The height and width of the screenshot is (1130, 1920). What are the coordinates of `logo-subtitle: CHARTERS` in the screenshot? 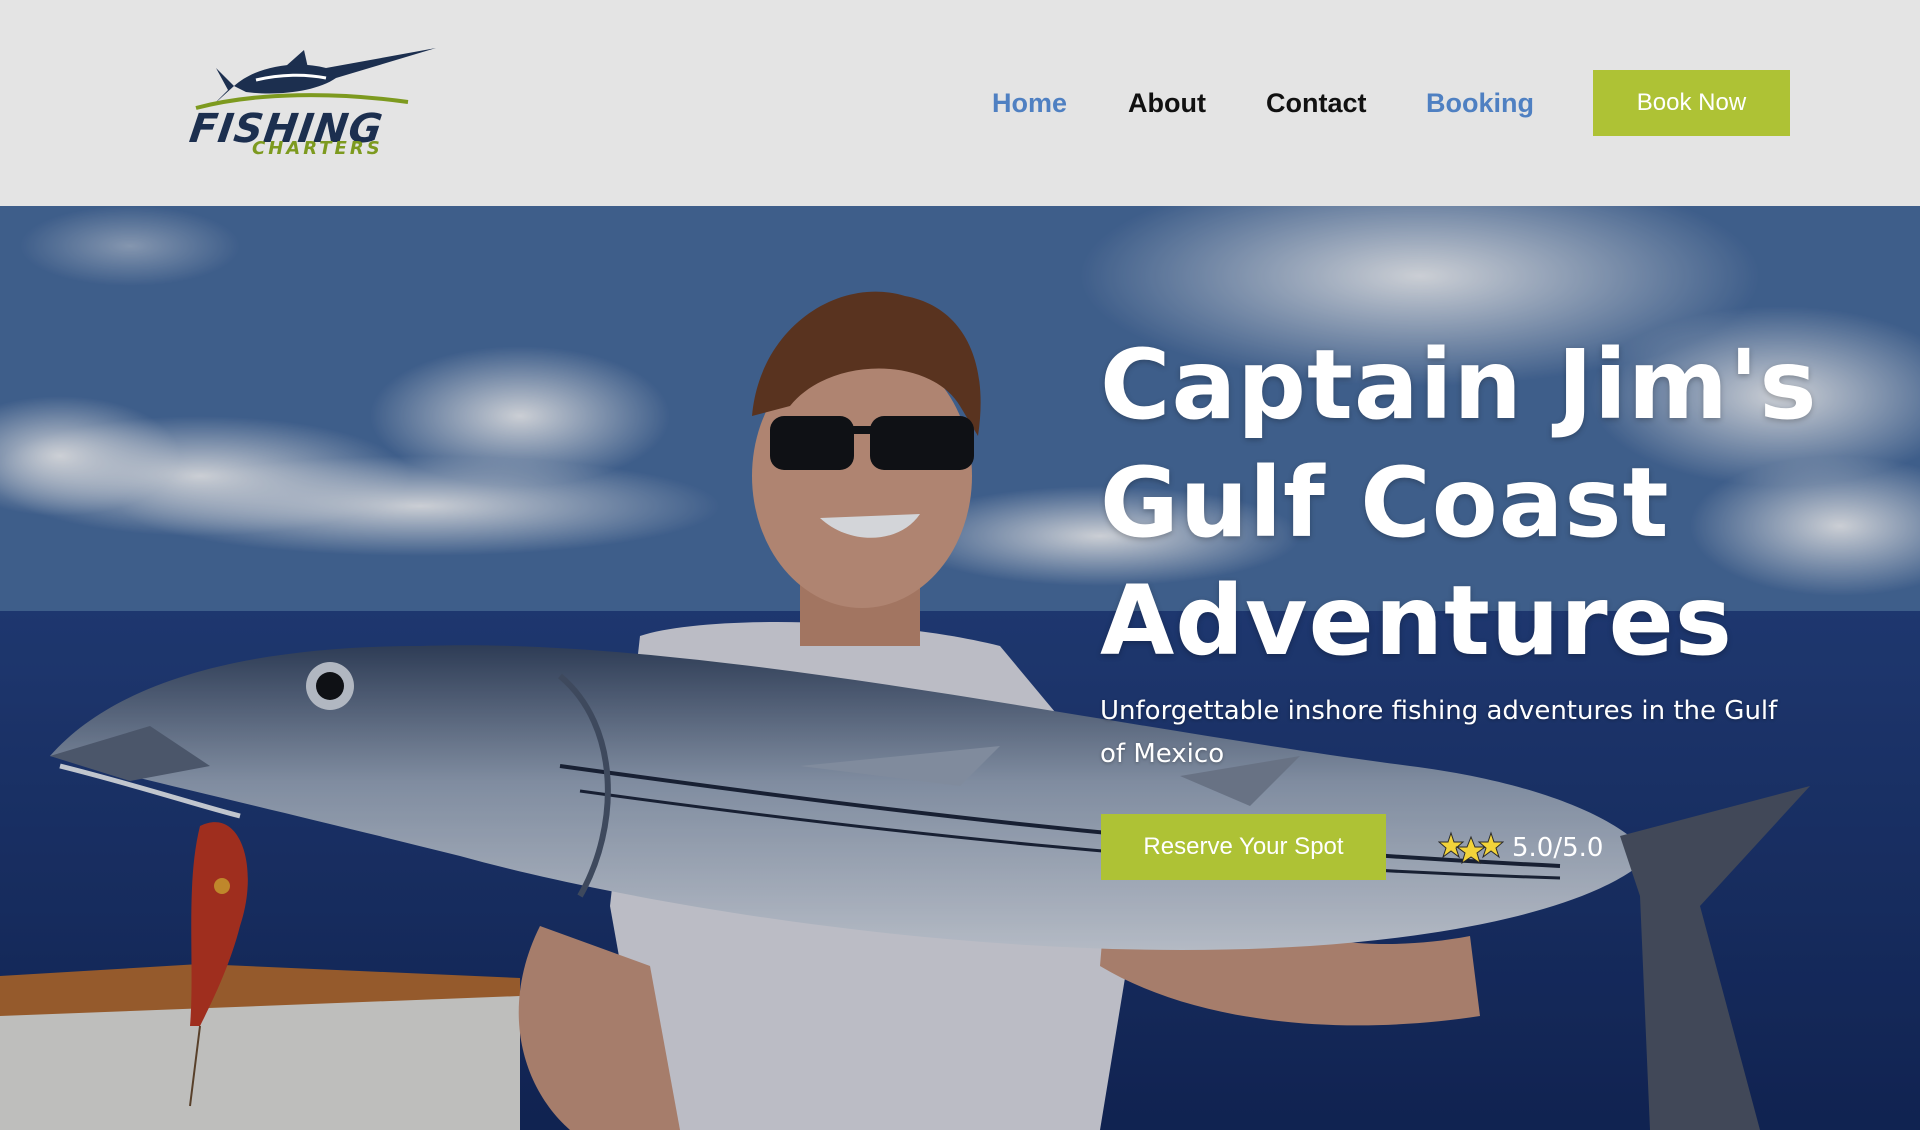 It's located at (317, 148).